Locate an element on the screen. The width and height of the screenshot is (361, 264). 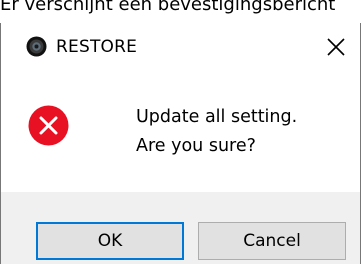
message-line-1: Update all setting. is located at coordinates (217, 117).